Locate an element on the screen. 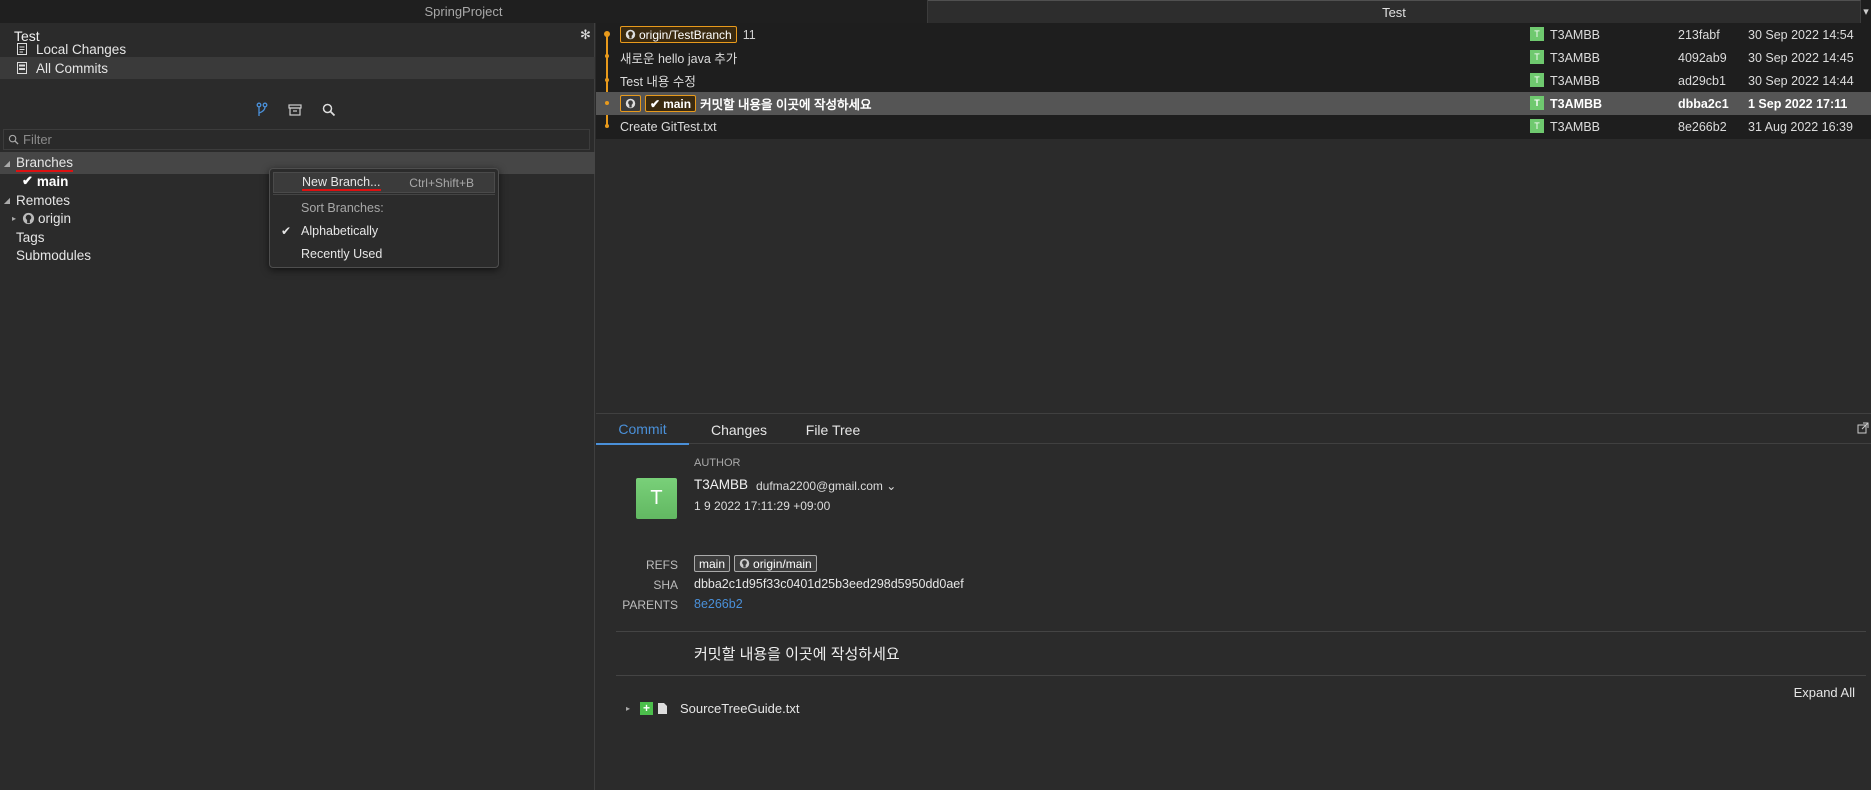 This screenshot has height=790, width=1871. commit-sha: 8e266b2 is located at coordinates (1702, 126).